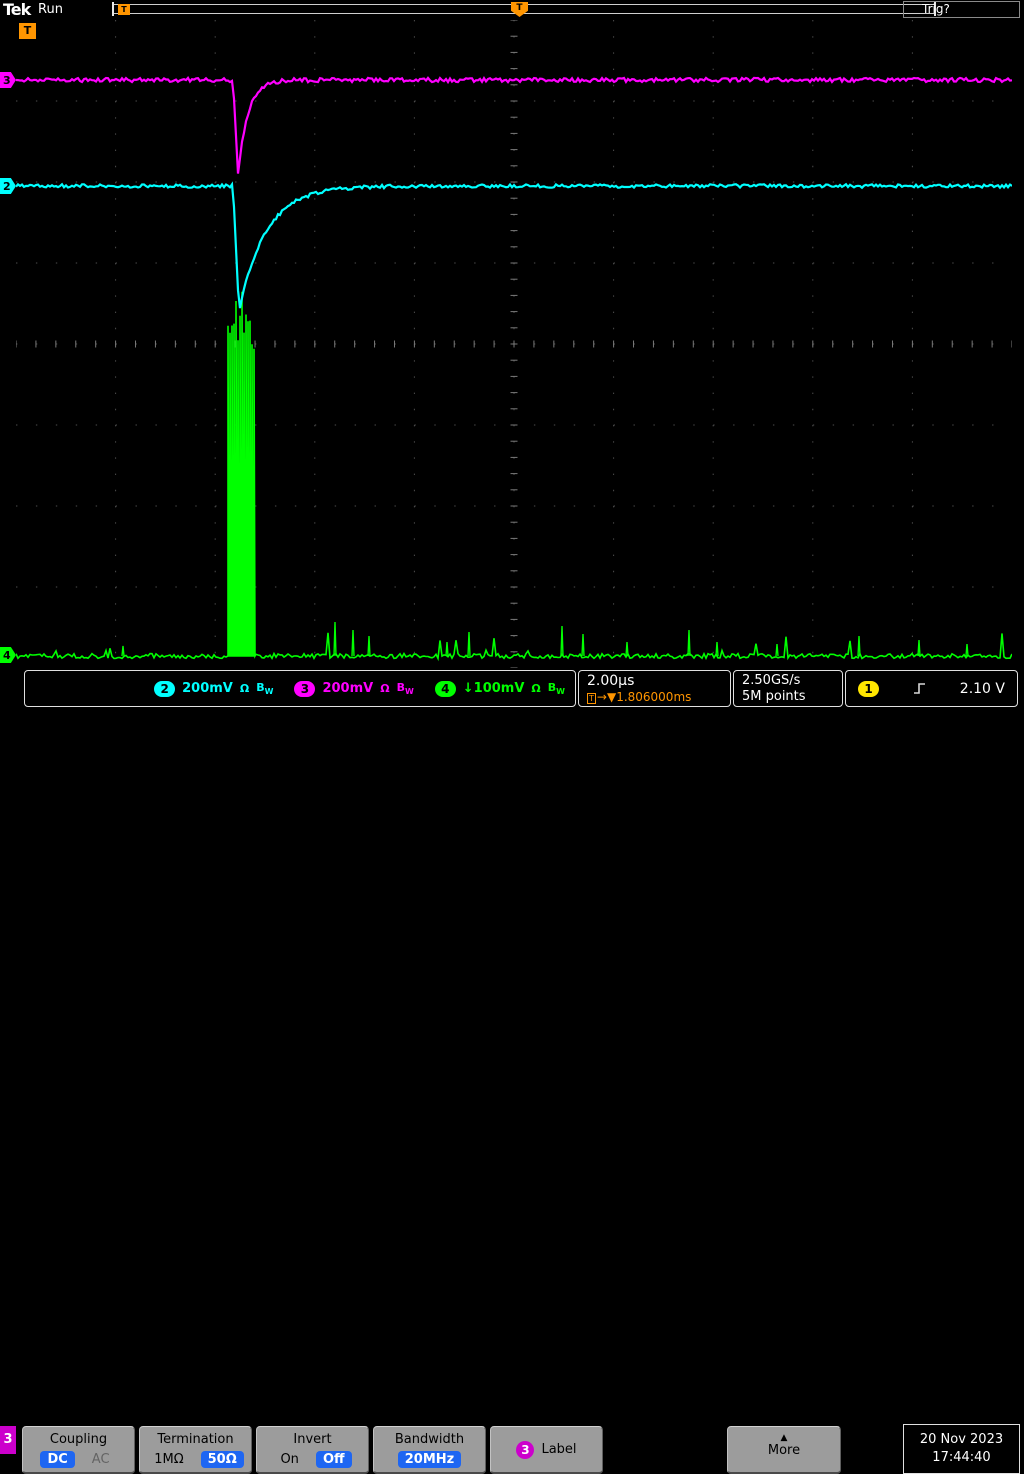 This screenshot has width=1024, height=1474. I want to click on channel2-position-marker: 2, so click(8, 186).